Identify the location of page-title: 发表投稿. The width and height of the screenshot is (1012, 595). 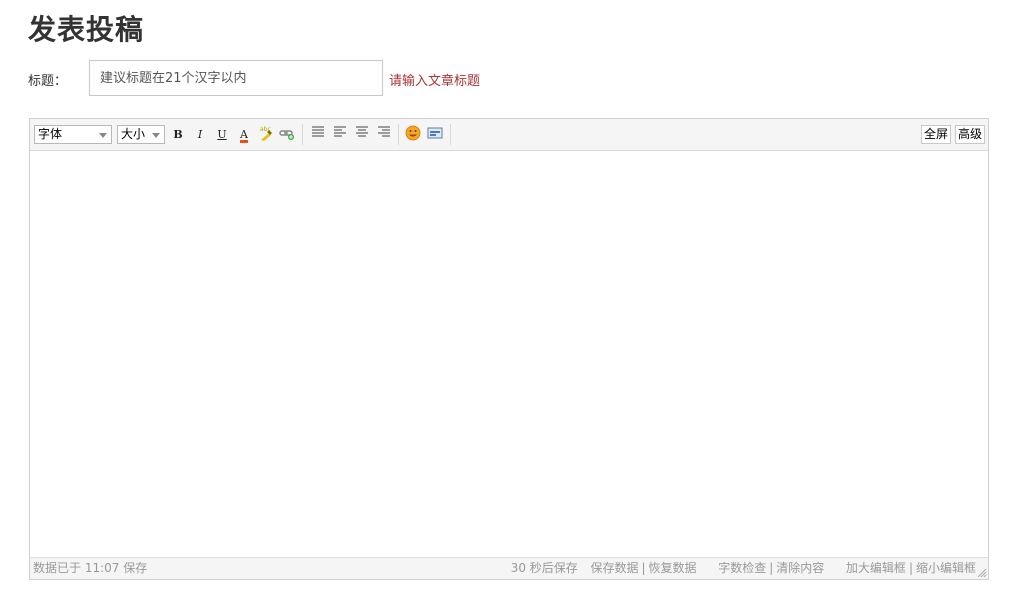
(86, 29).